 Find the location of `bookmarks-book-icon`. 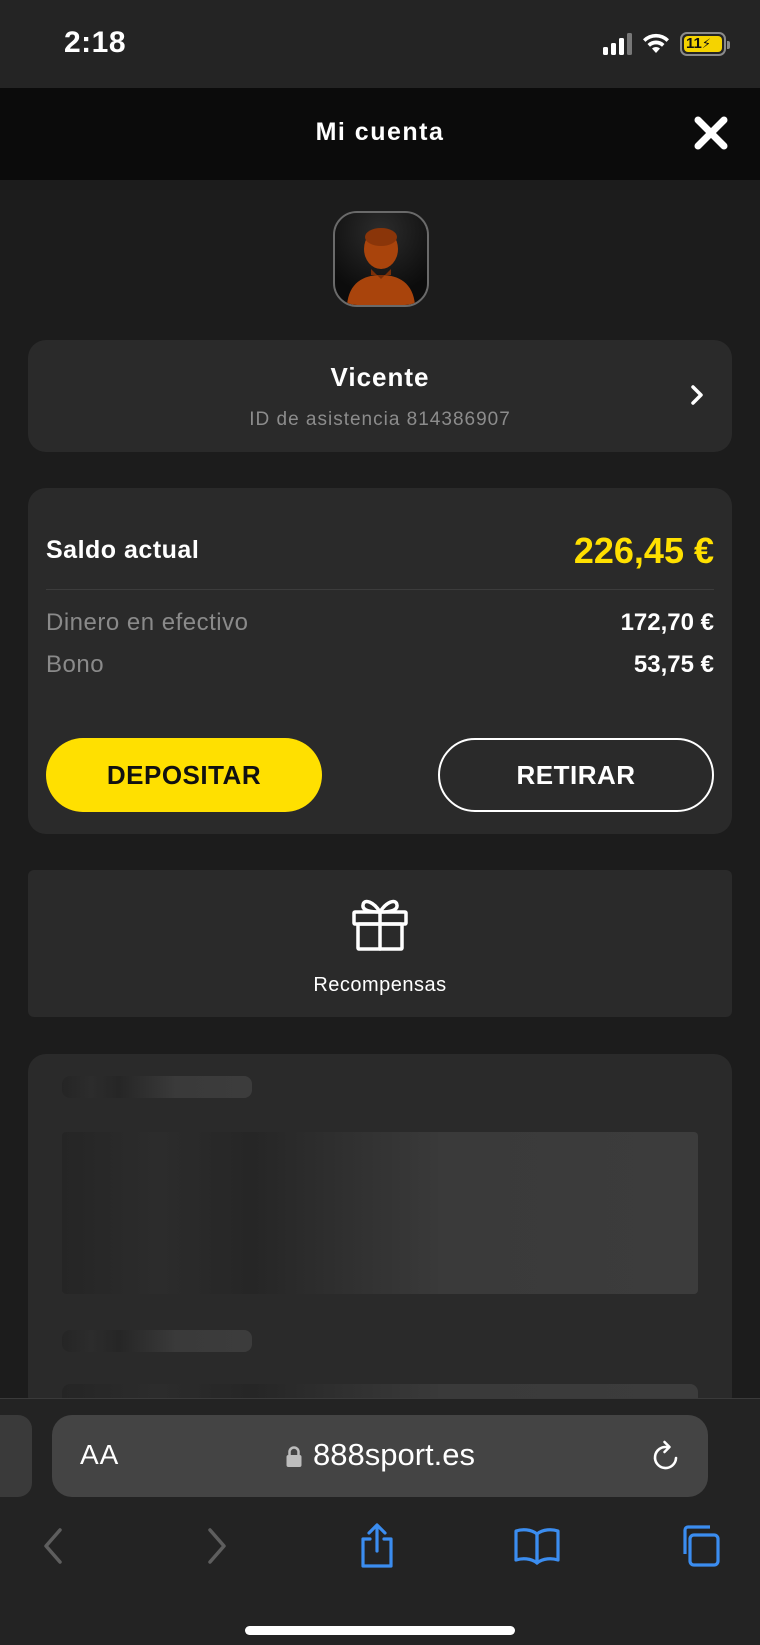

bookmarks-book-icon is located at coordinates (537, 1546).